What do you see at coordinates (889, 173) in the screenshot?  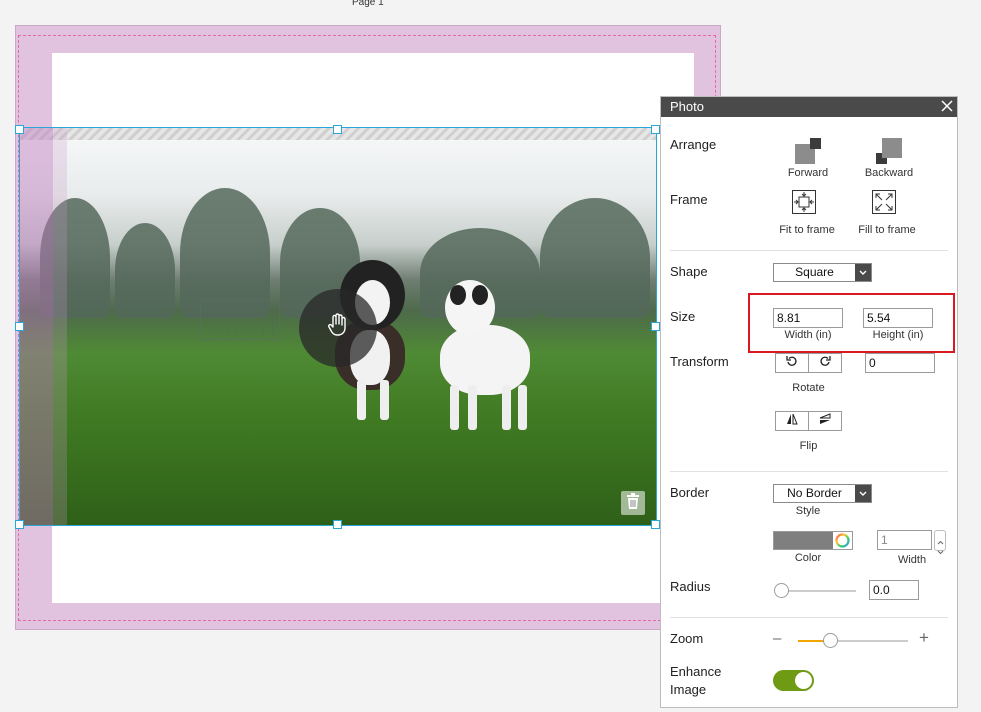 I see `backward-label: Backward` at bounding box center [889, 173].